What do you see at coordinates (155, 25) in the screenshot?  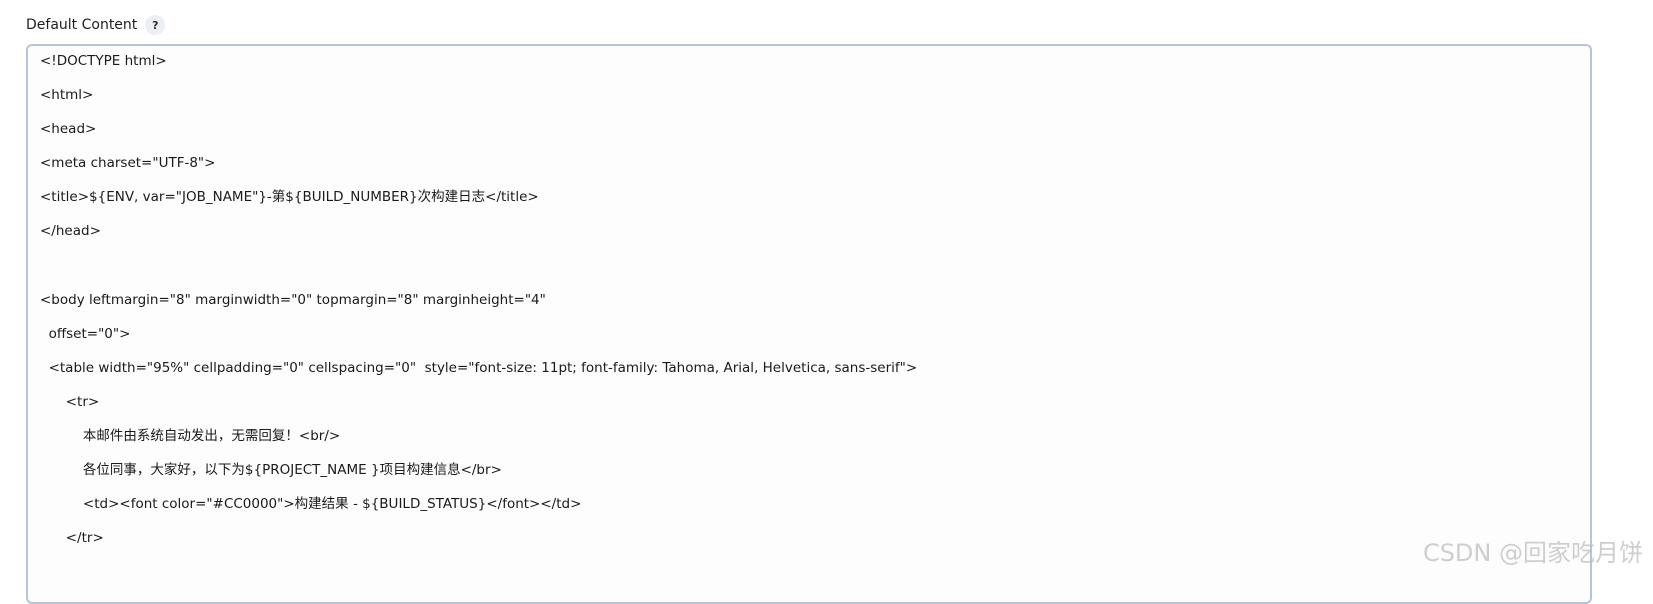 I see `help-icon: ?` at bounding box center [155, 25].